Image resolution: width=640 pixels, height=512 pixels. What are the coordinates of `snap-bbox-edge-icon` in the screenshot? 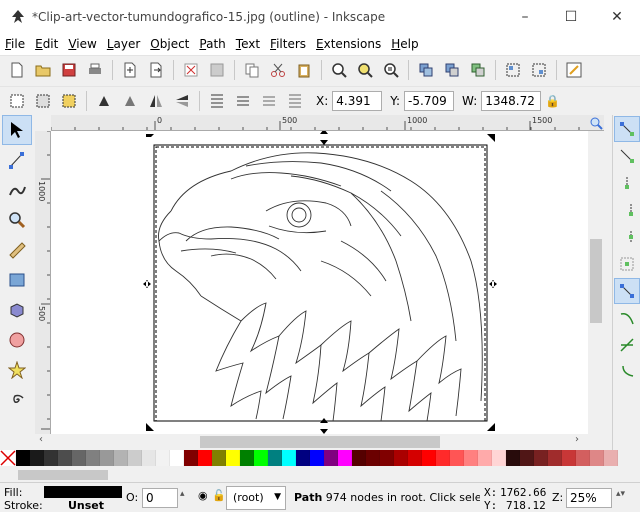 It's located at (627, 183).